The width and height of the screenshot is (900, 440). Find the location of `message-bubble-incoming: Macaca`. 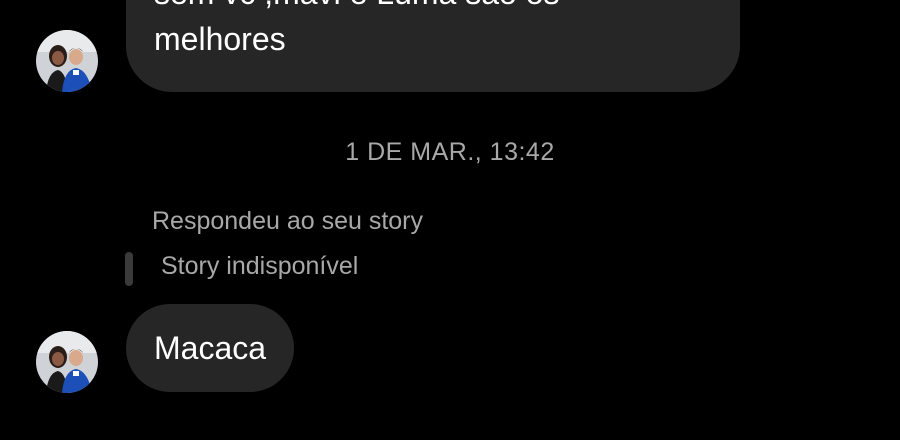

message-bubble-incoming: Macaca is located at coordinates (210, 348).